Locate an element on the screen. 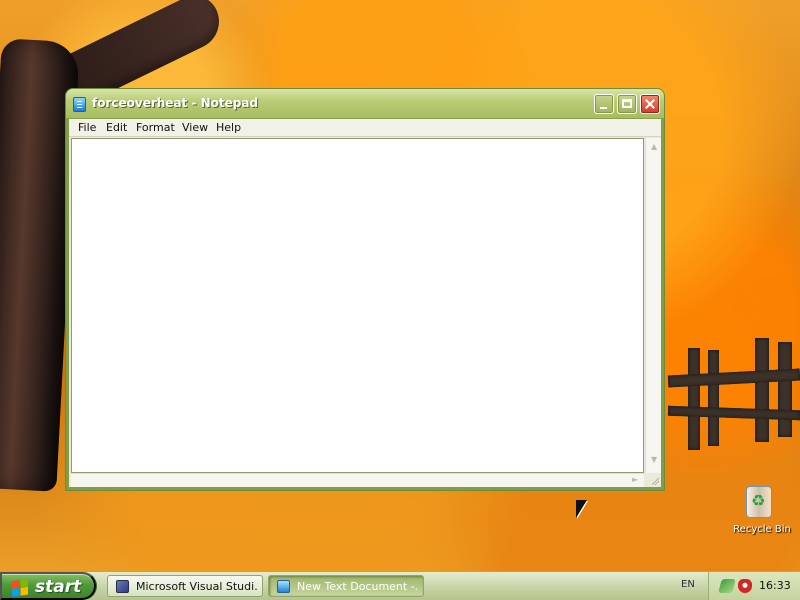  start-label: start is located at coordinates (58, 587).